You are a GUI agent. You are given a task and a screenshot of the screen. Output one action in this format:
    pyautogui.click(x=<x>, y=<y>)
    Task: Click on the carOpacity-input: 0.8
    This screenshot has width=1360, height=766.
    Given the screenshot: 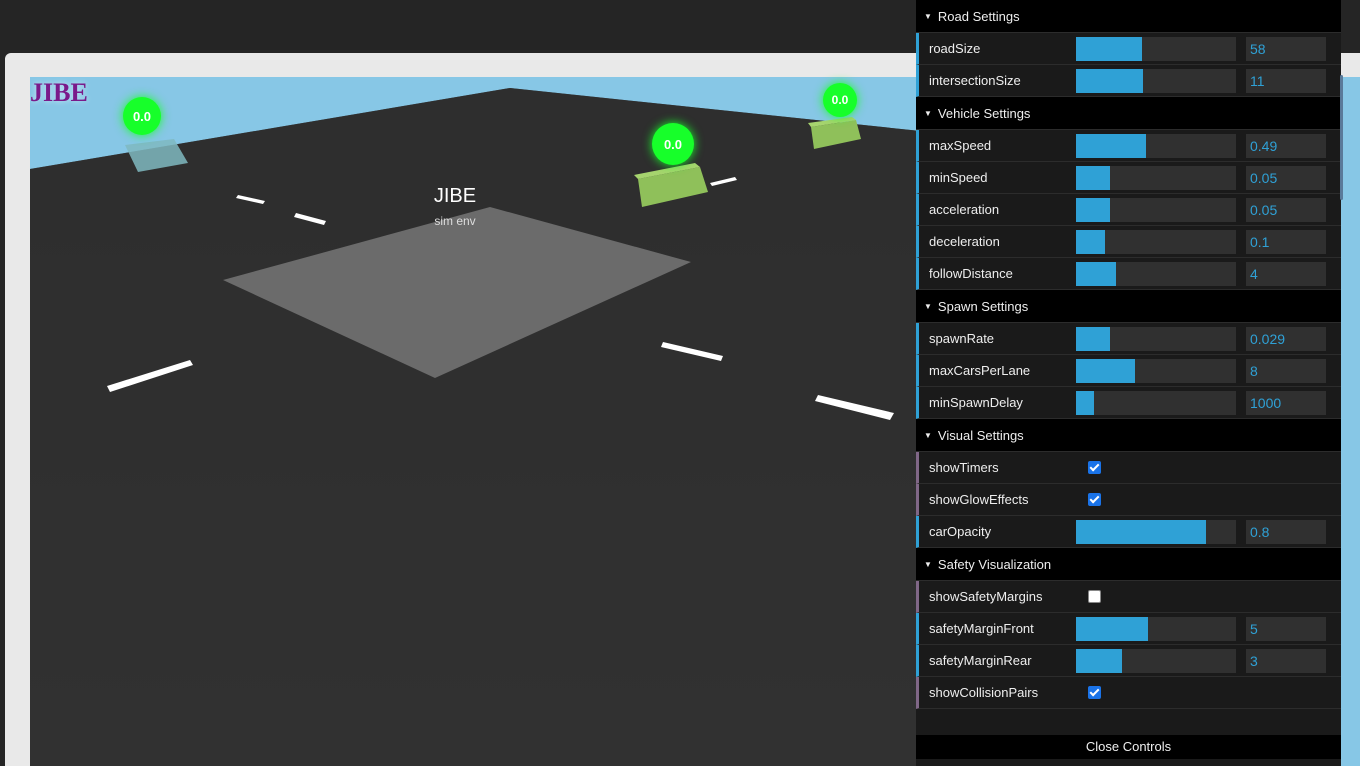 What is the action you would take?
    pyautogui.click(x=1286, y=531)
    